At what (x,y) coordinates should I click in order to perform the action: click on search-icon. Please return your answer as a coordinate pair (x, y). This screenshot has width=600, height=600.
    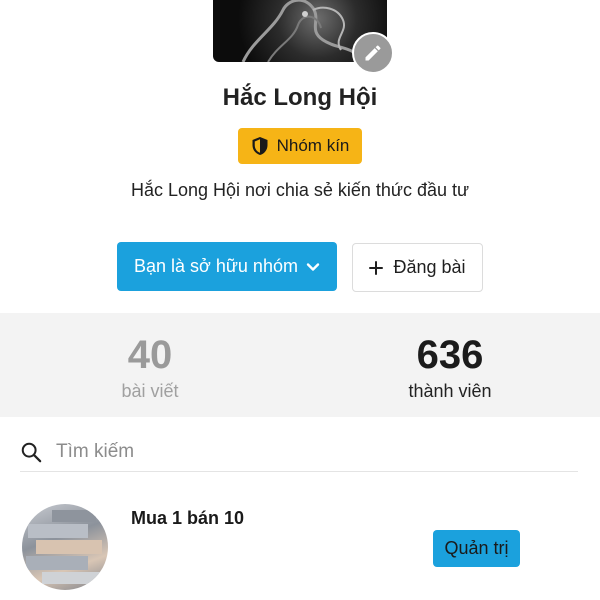
    Looking at the image, I should click on (31, 452).